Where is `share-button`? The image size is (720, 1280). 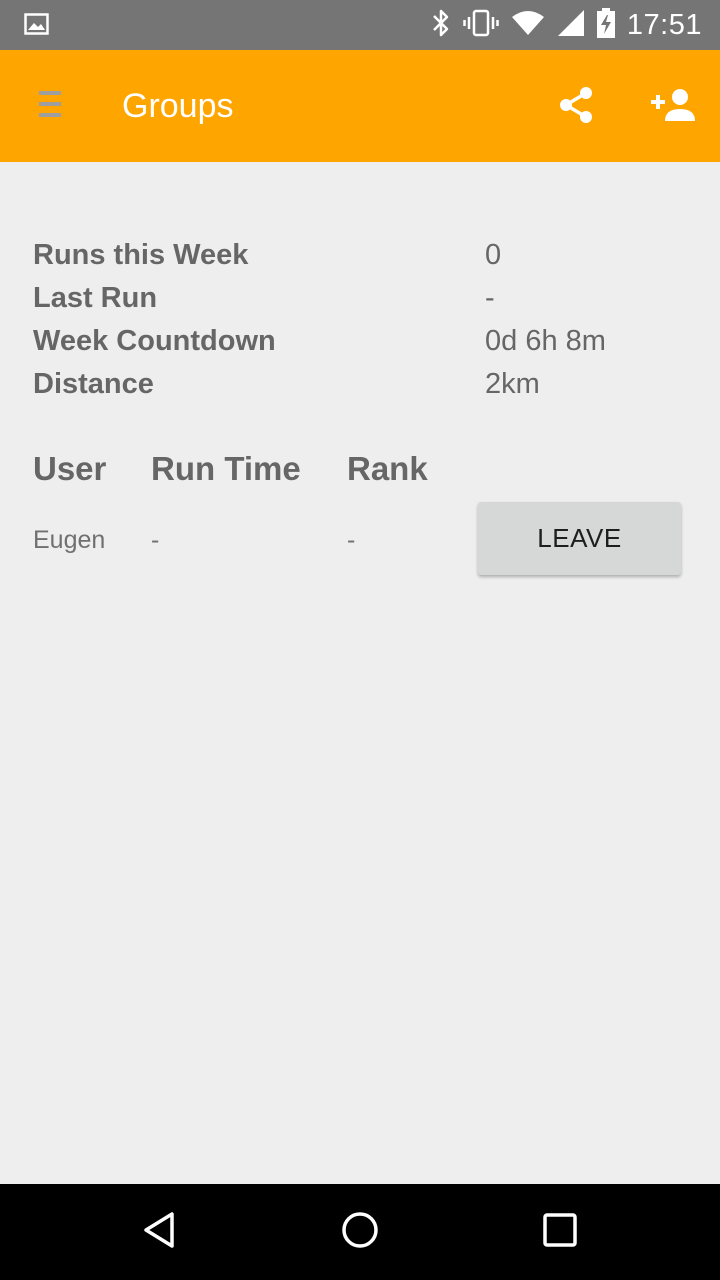
share-button is located at coordinates (576, 107).